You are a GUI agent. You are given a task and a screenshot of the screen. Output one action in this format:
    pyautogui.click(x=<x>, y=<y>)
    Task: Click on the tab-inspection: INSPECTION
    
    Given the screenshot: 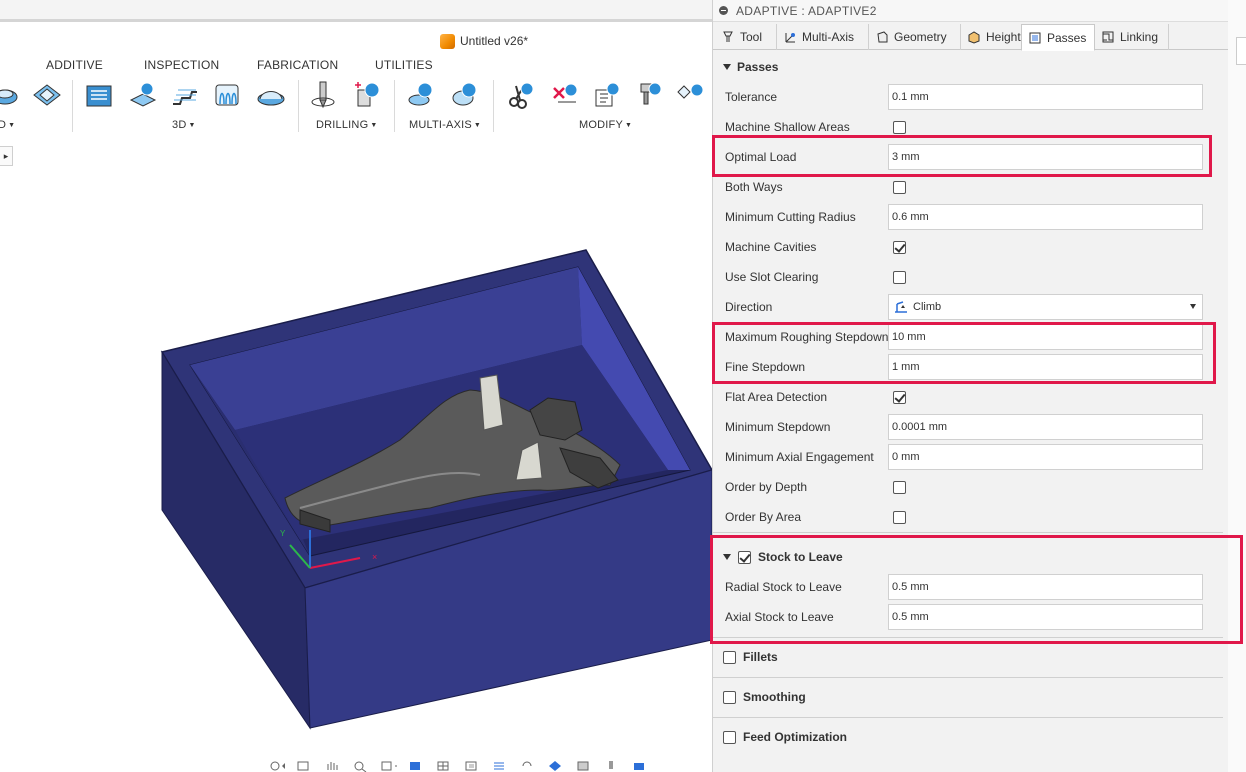 What is the action you would take?
    pyautogui.click(x=181, y=65)
    